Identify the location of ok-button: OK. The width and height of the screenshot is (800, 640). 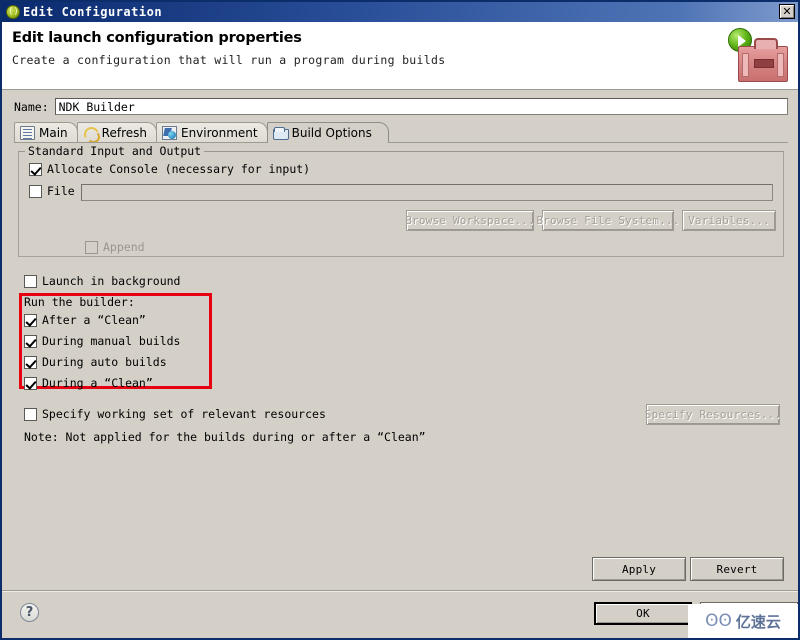
(643, 613).